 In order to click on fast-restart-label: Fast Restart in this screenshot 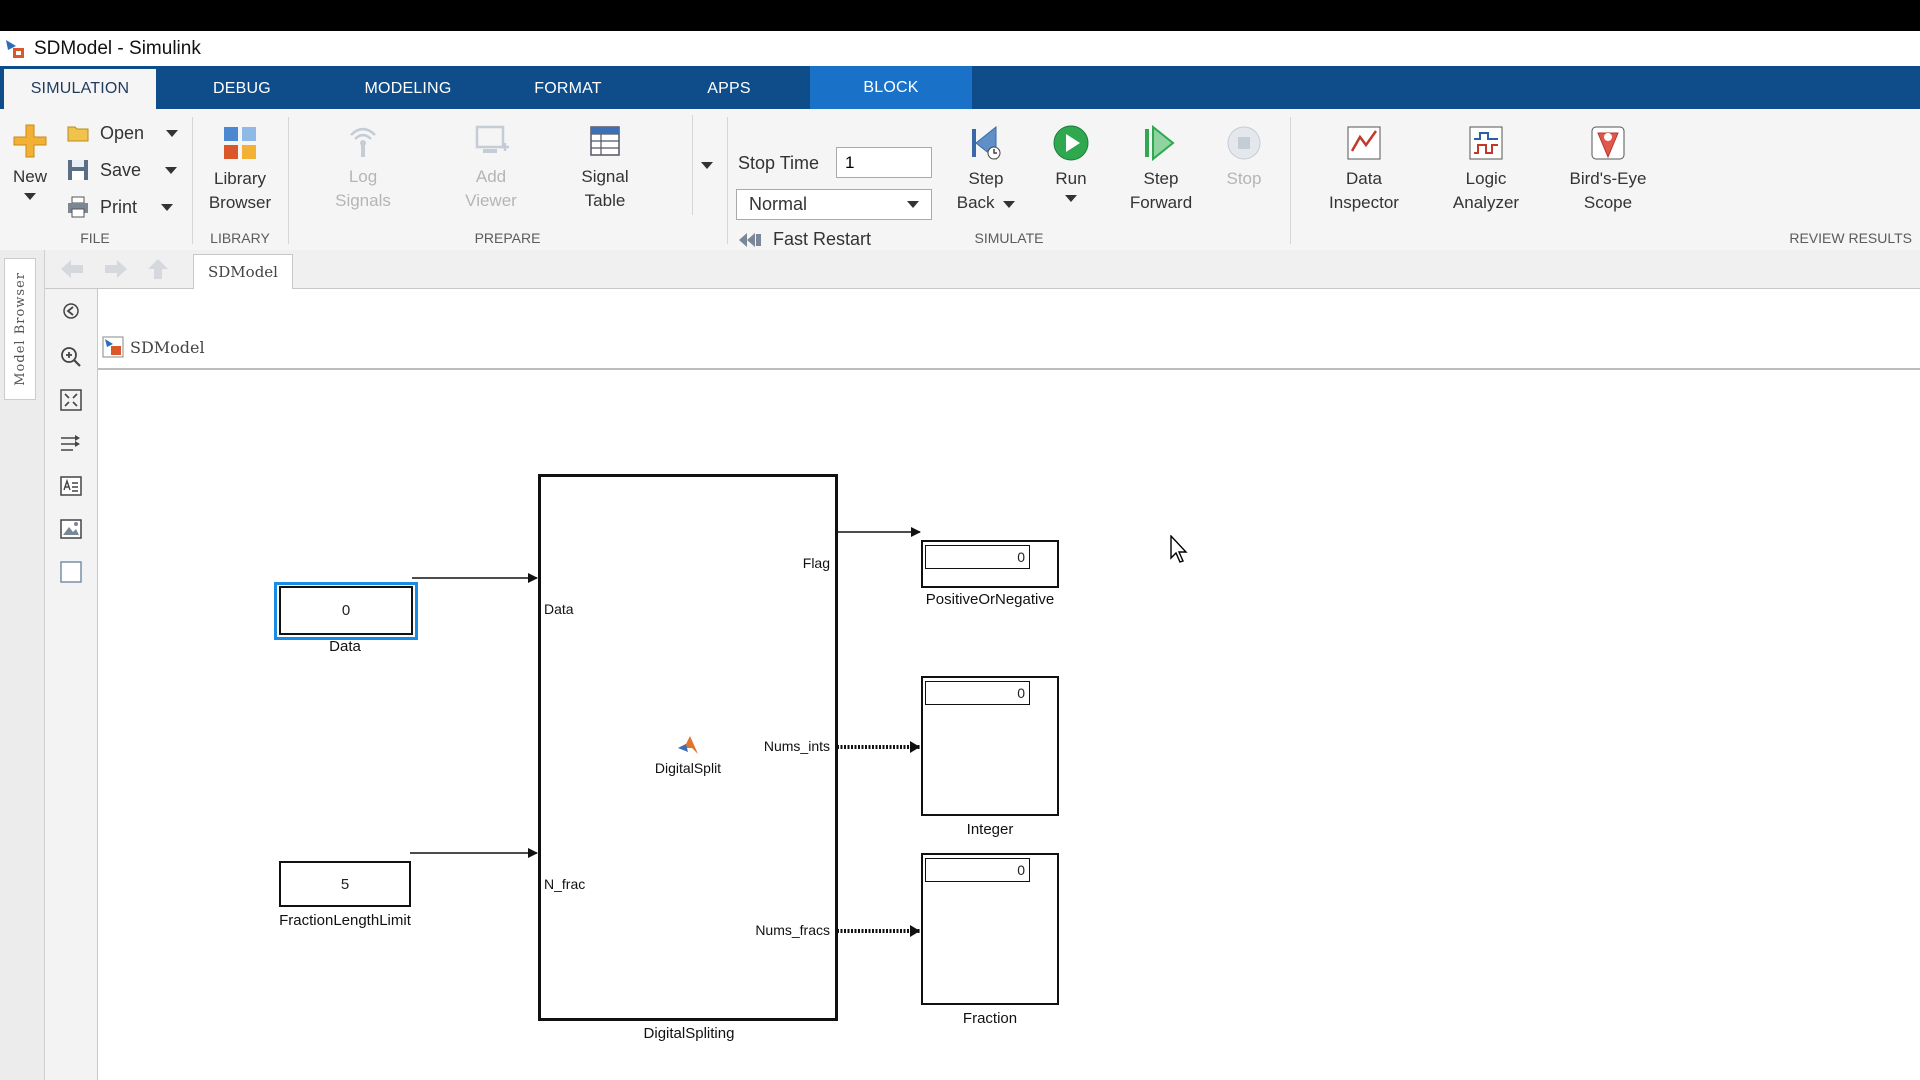, I will do `click(822, 239)`.